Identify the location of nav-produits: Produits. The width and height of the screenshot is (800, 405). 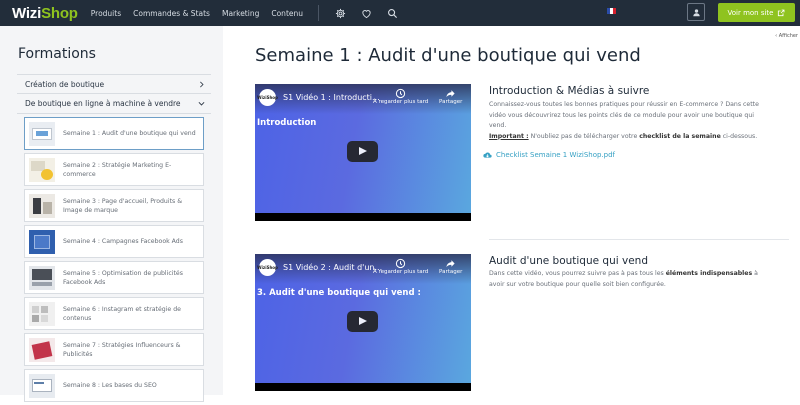
(106, 13).